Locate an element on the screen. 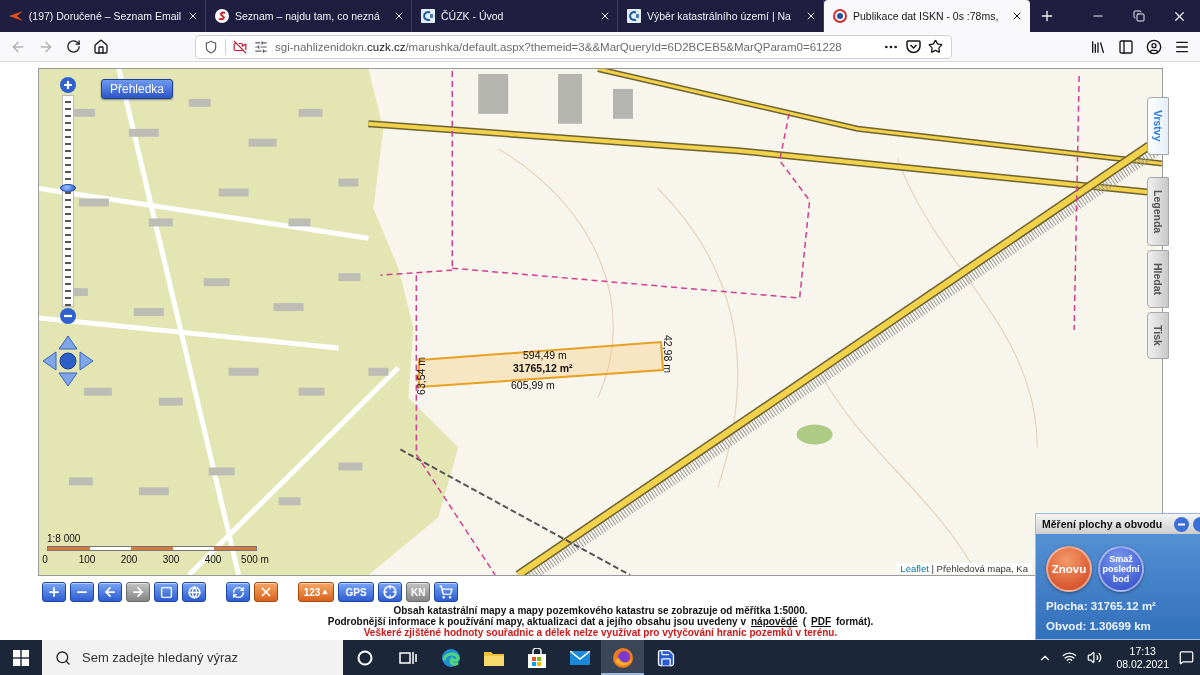 The image size is (1200, 675). area-value: Plocha: 31765.12 m² is located at coordinates (1101, 606).